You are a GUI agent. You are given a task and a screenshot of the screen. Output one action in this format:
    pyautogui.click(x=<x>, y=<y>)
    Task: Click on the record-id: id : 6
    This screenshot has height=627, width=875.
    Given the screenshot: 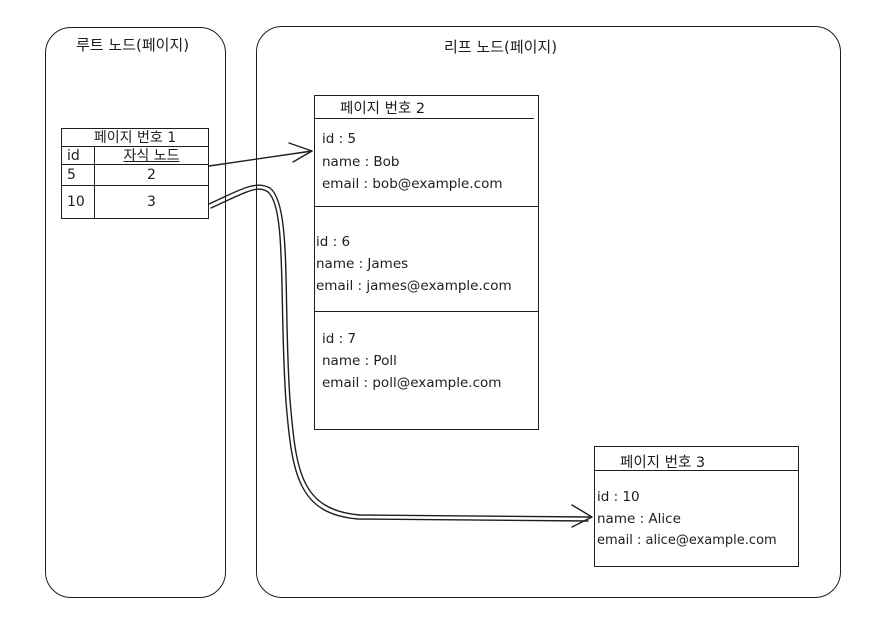 What is the action you would take?
    pyautogui.click(x=333, y=242)
    